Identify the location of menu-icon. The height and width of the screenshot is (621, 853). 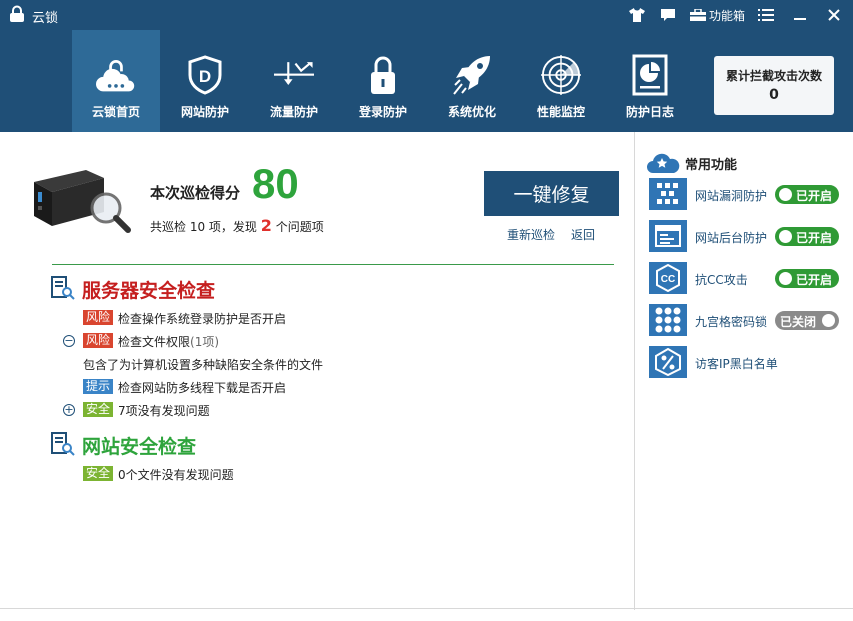
(766, 15).